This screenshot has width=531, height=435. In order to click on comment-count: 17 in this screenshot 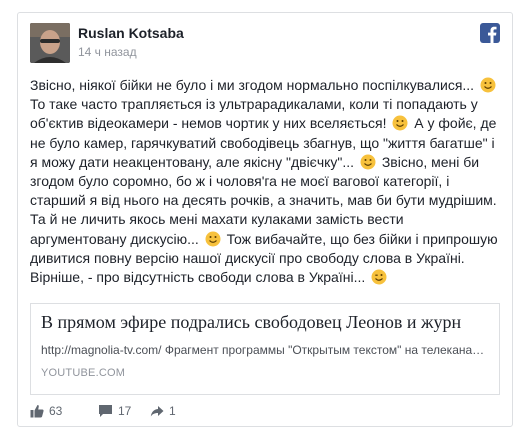, I will do `click(125, 411)`.